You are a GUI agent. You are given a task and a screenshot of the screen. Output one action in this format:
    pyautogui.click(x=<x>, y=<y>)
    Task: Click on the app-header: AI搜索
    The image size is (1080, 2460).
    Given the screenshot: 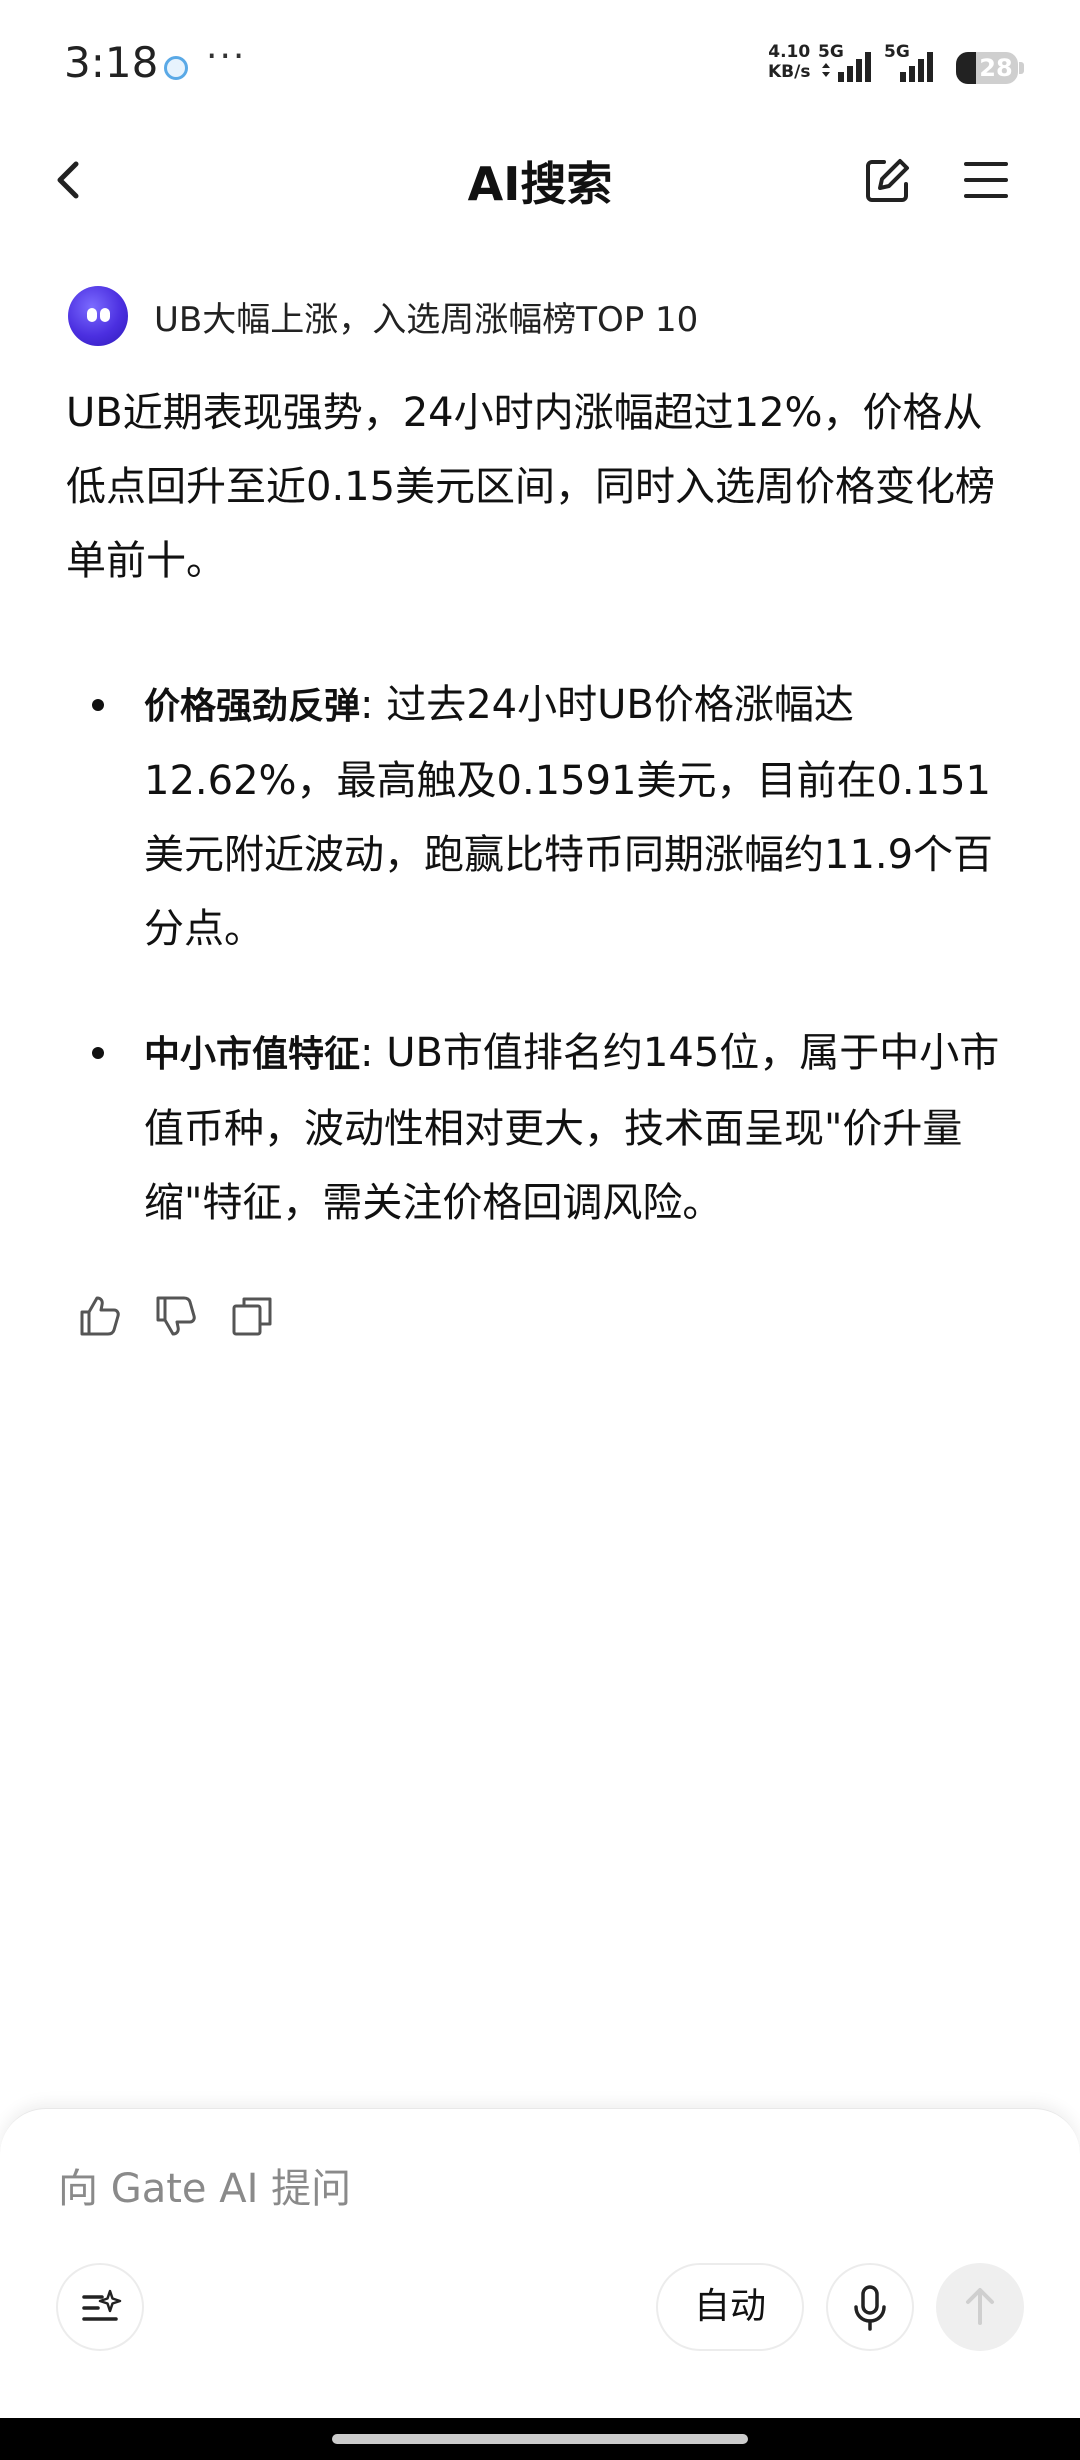 What is the action you would take?
    pyautogui.click(x=540, y=185)
    